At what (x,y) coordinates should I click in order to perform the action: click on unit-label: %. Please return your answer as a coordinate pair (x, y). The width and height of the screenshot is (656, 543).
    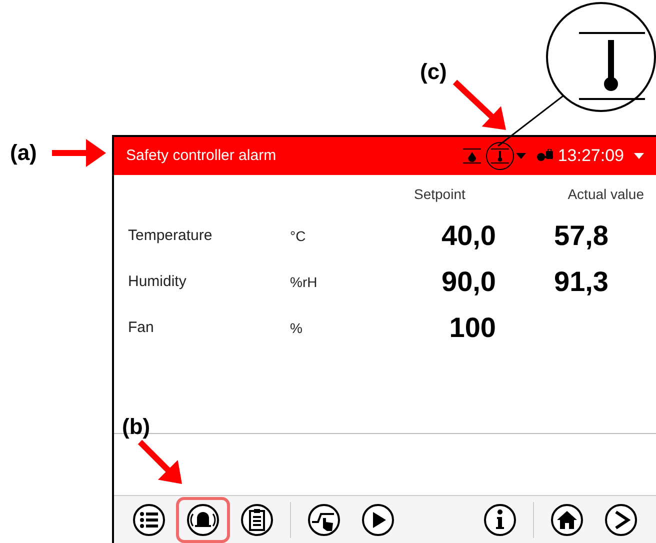
    Looking at the image, I should click on (297, 328).